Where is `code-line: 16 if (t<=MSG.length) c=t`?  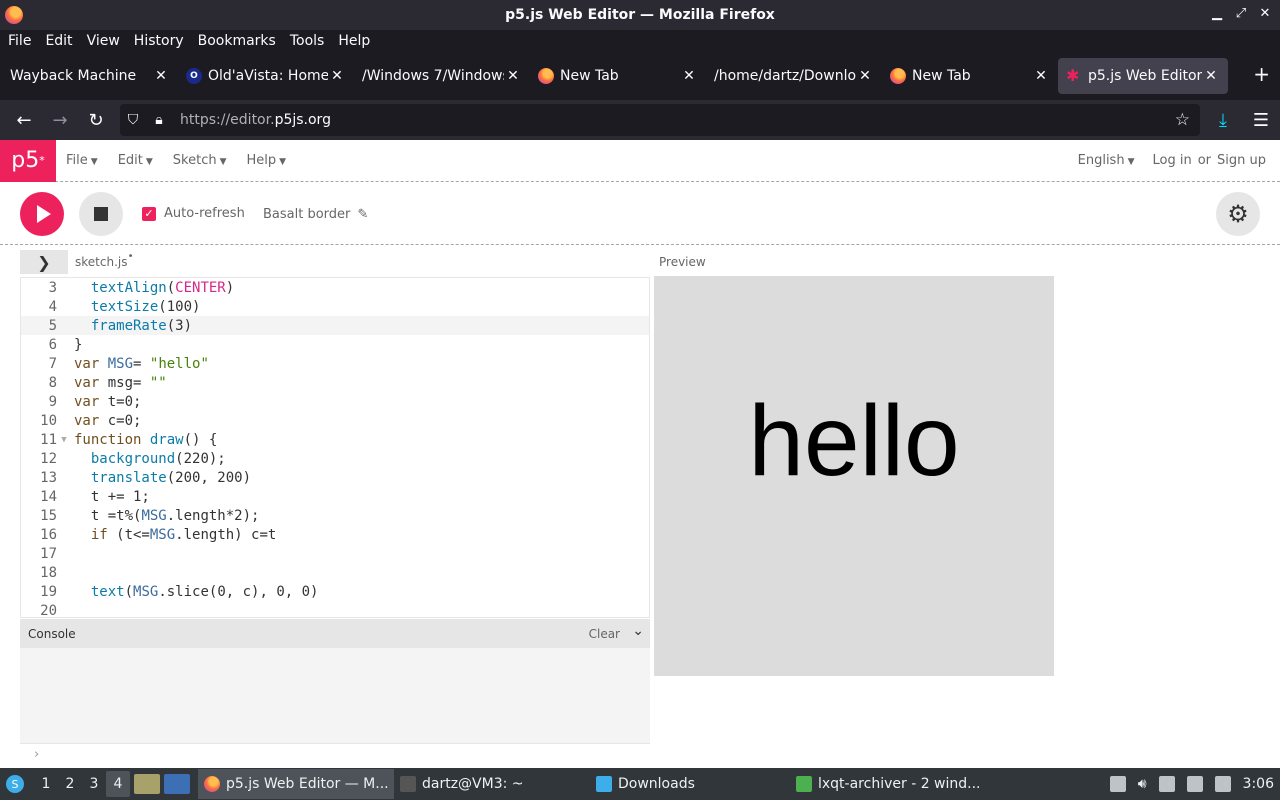
code-line: 16 if (t<=MSG.length) c=t is located at coordinates (335, 534).